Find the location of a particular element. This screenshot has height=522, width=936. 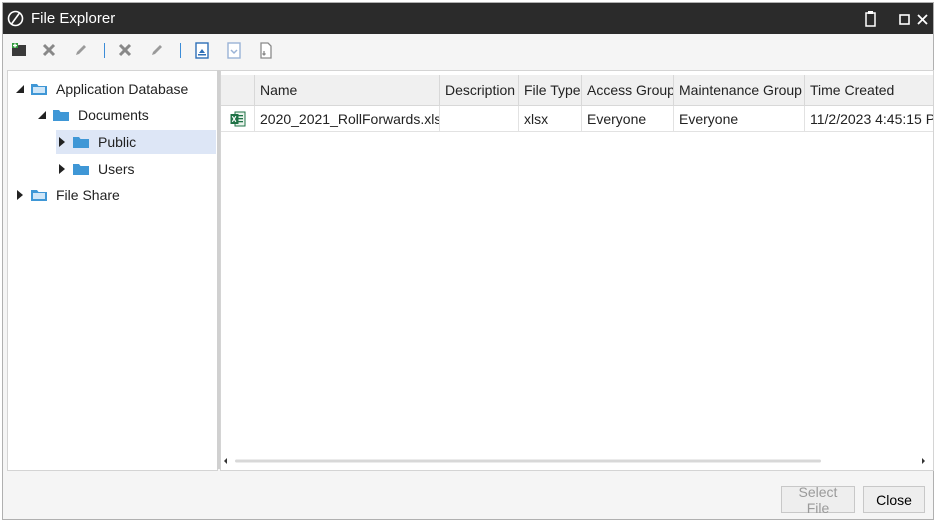

tree-node-label: Documents is located at coordinates (113, 115).